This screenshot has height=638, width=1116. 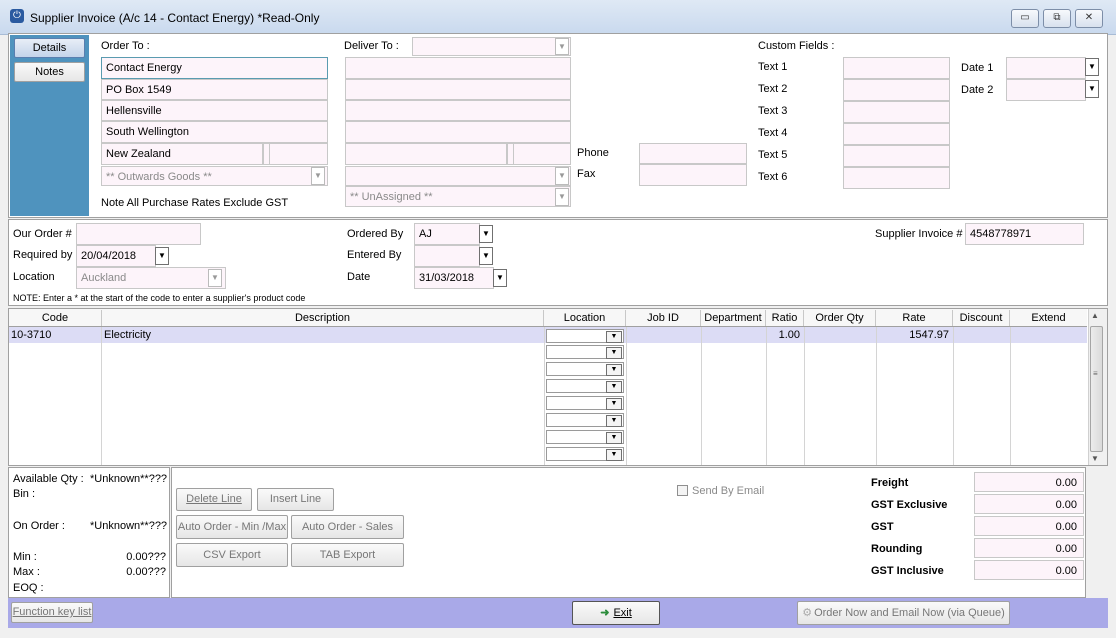 I want to click on send-by-email-checkbox, so click(x=682, y=490).